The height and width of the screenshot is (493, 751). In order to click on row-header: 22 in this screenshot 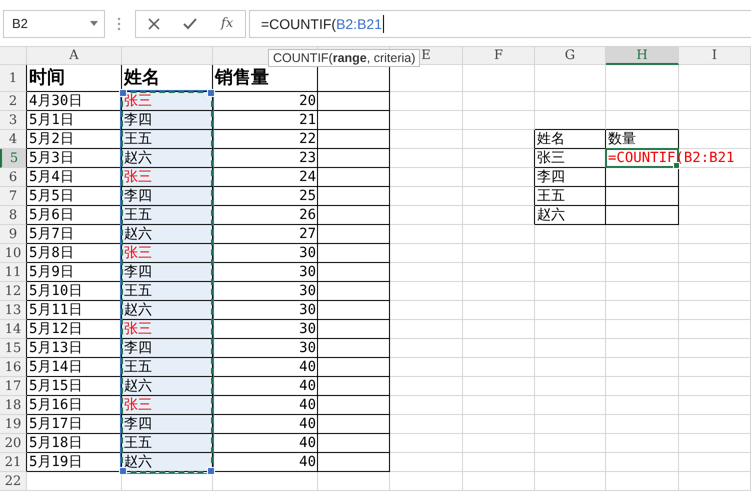, I will do `click(13, 481)`.